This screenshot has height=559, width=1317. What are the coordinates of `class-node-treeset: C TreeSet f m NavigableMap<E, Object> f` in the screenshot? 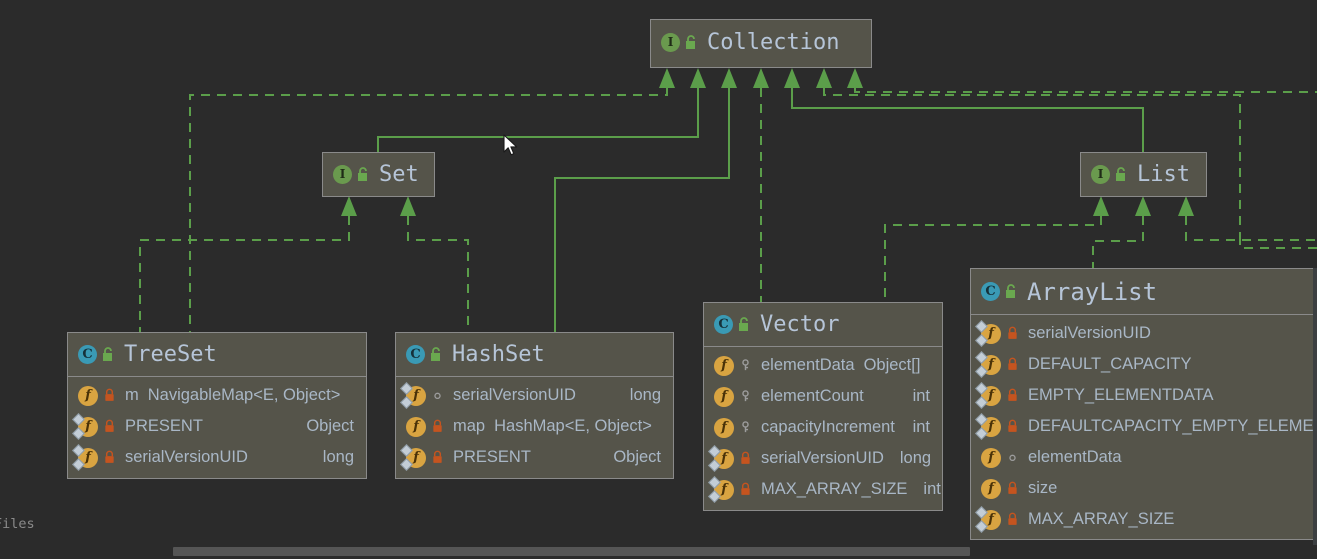 It's located at (217, 405).